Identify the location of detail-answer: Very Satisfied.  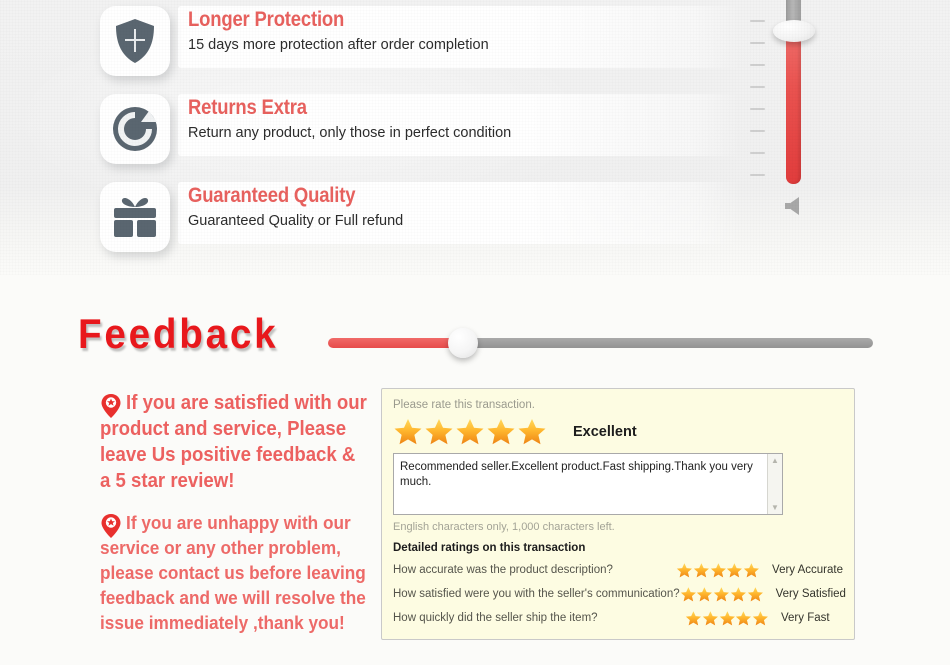
(810, 594).